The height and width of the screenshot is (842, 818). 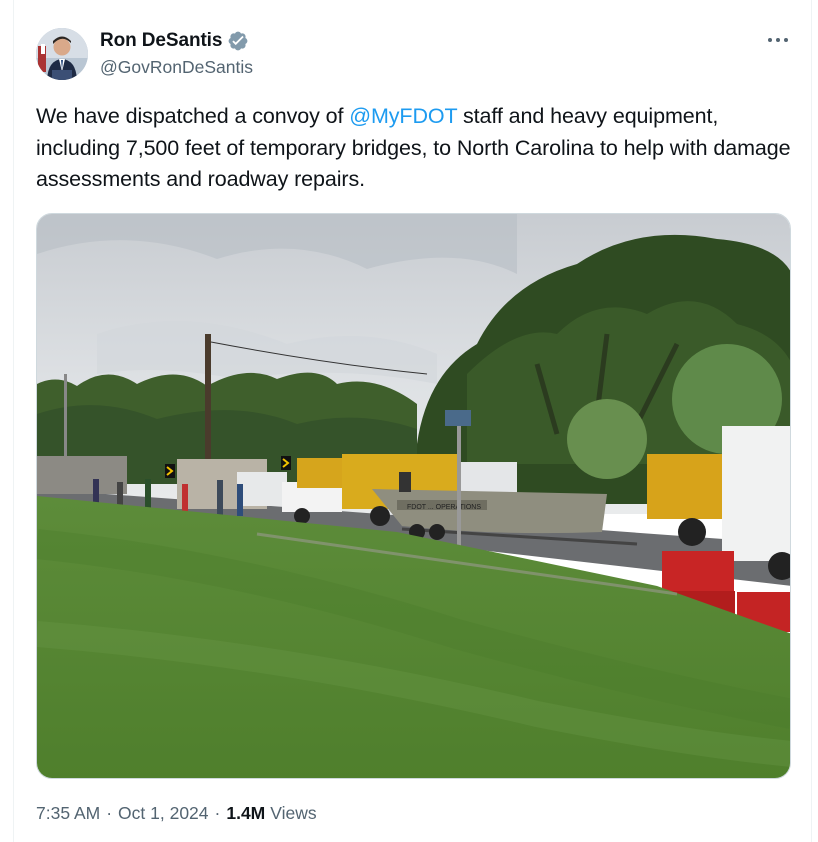 I want to click on author-name-row: Ron DeSantis, so click(x=174, y=41).